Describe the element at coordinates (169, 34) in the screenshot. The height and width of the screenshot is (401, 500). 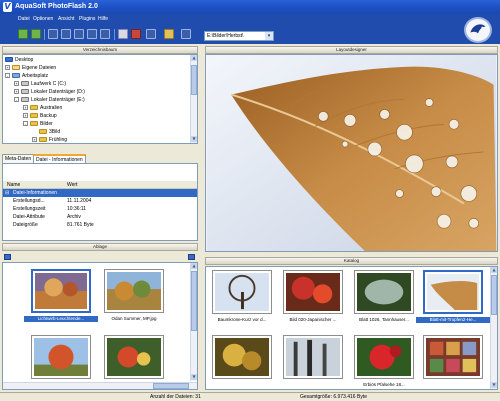
I see `folder-up-icon` at that location.